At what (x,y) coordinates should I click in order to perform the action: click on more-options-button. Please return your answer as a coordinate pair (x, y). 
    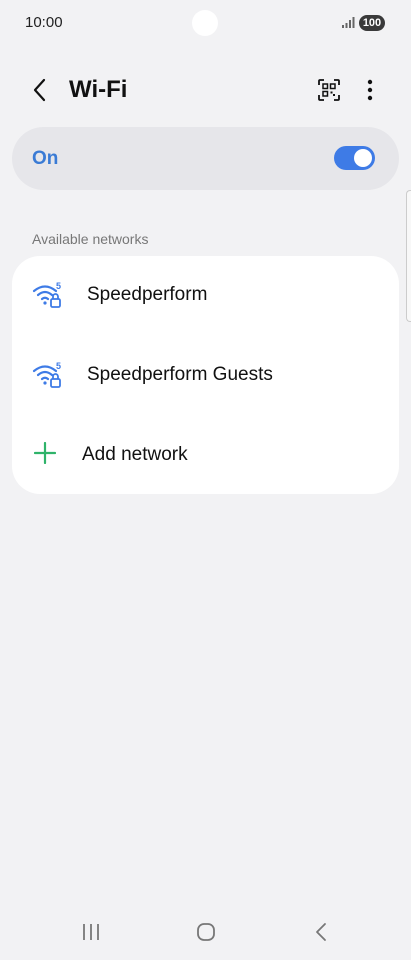
    Looking at the image, I should click on (370, 90).